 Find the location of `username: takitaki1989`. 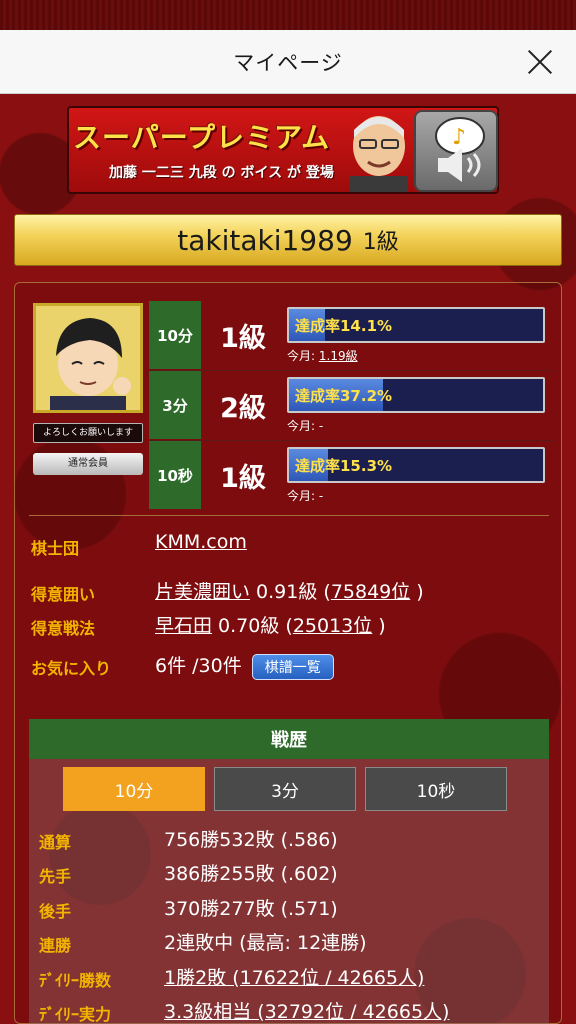

username: takitaki1989 is located at coordinates (265, 240).